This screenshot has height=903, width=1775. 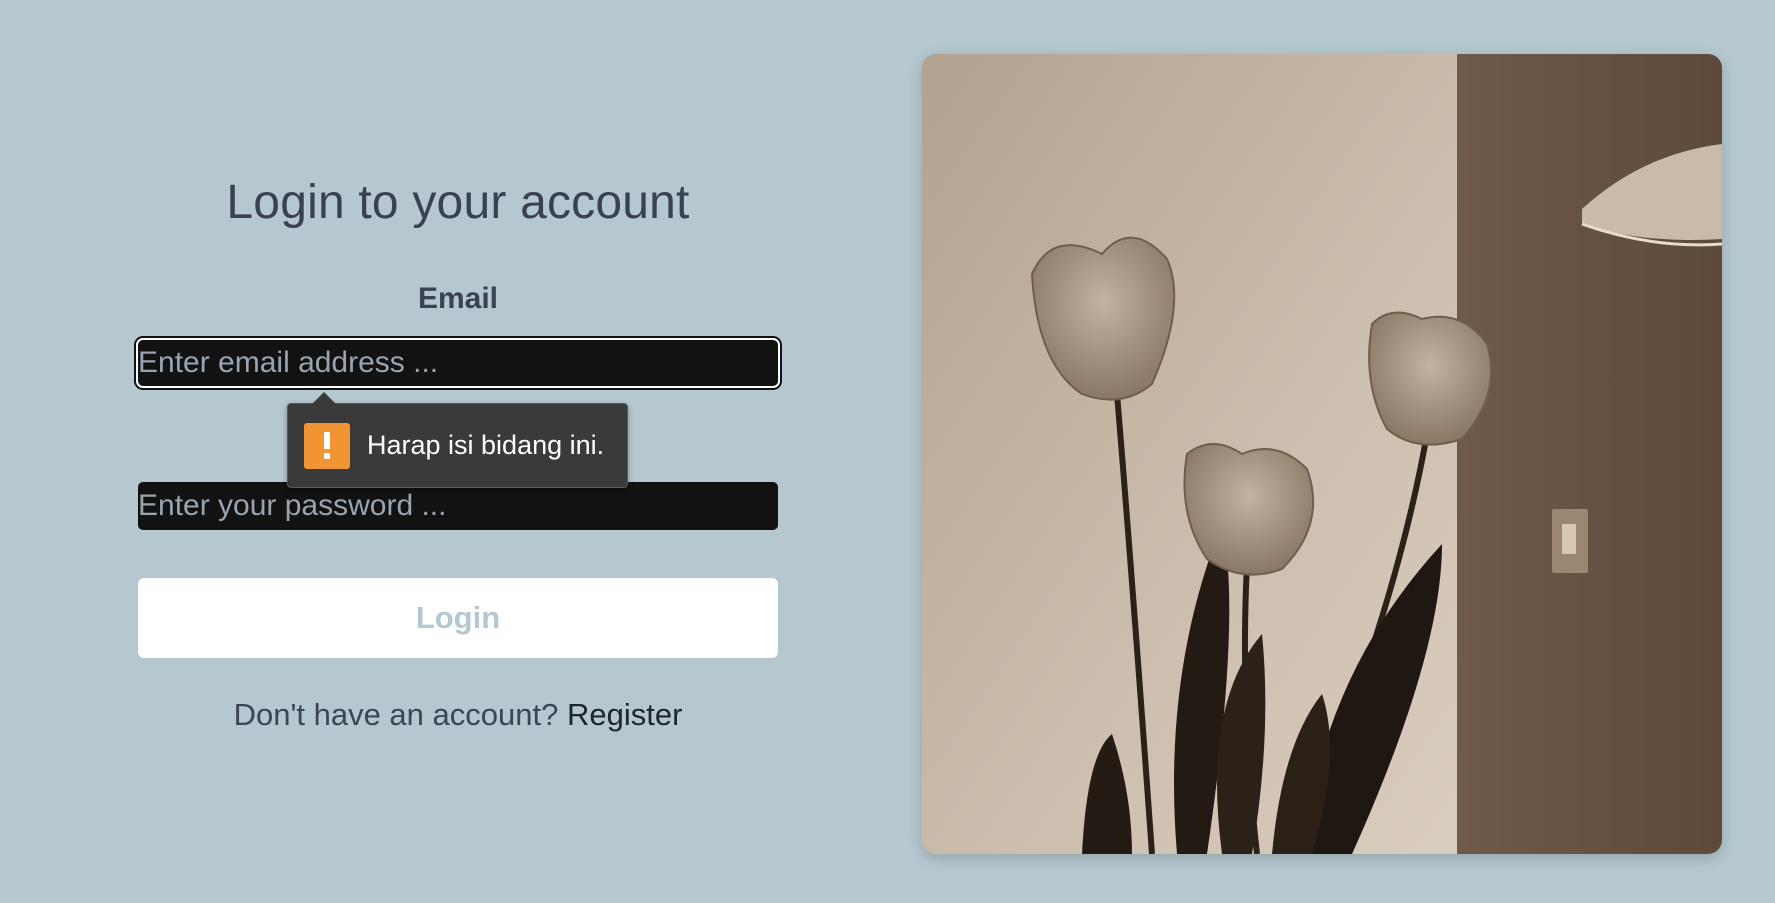 What do you see at coordinates (486, 445) in the screenshot?
I see `tooltip-message: Harap isi bidang ini.` at bounding box center [486, 445].